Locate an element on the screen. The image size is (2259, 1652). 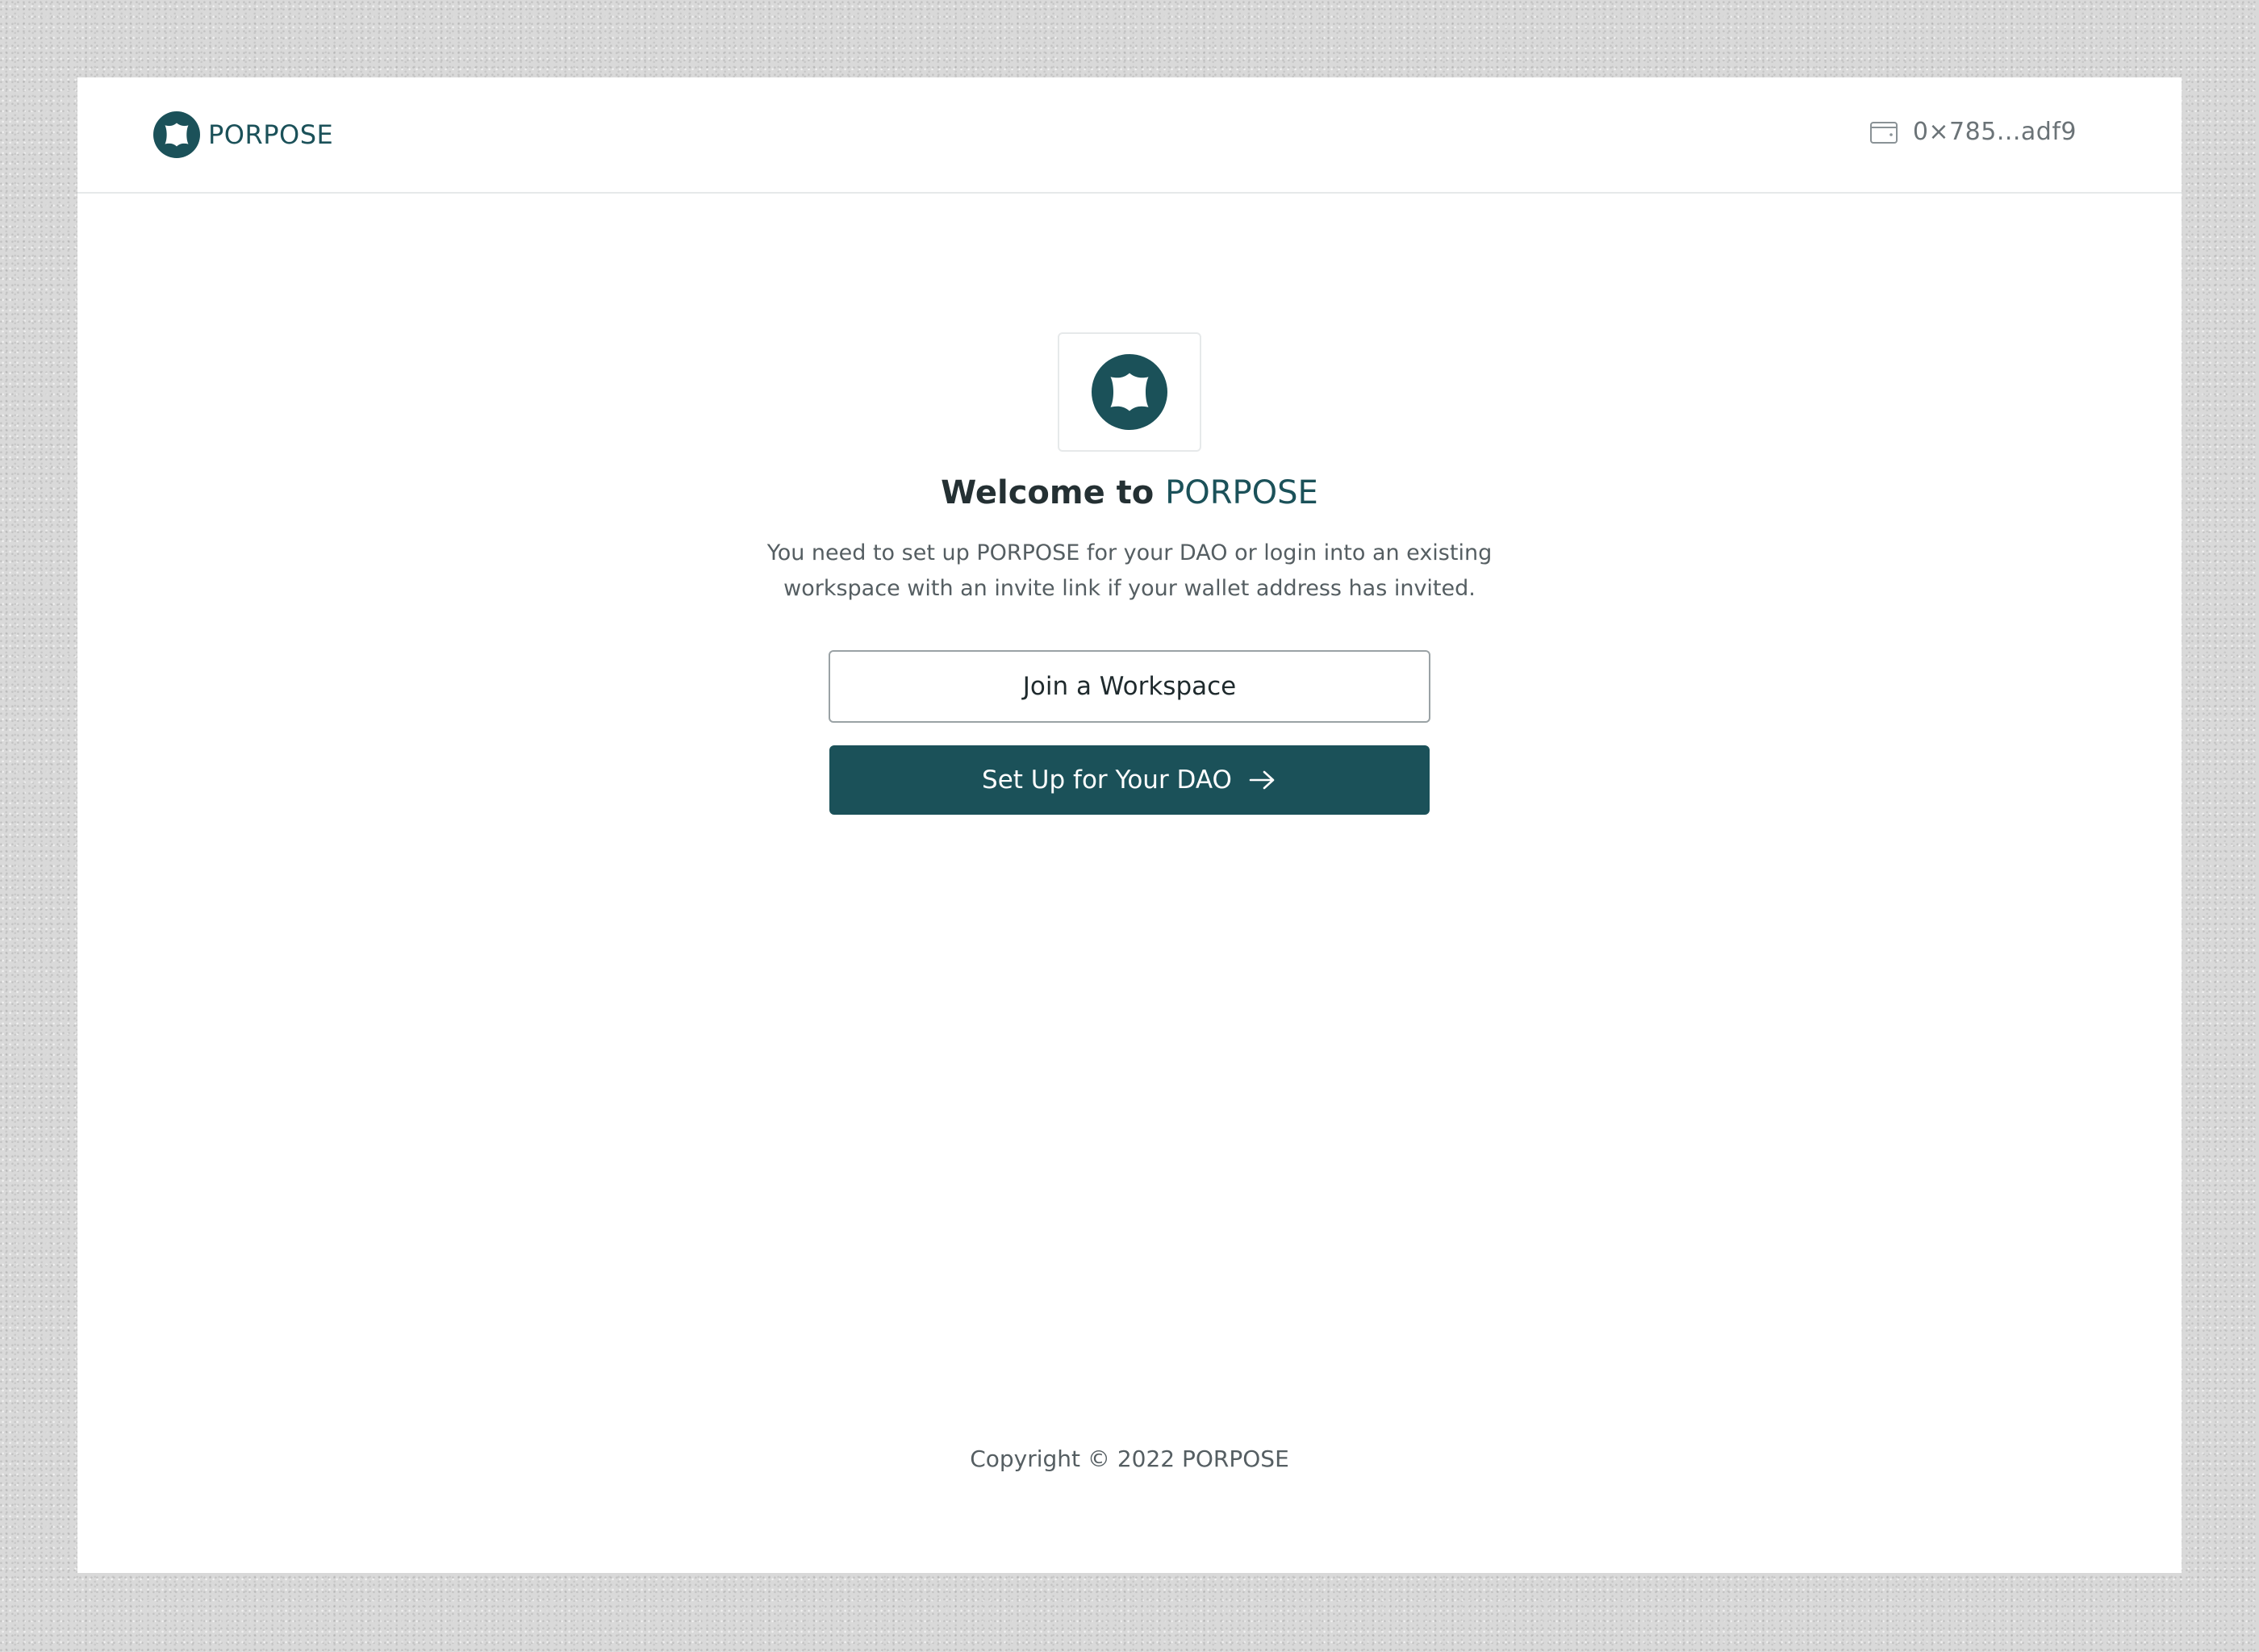
wallet-button: 0×785...adf9 is located at coordinates (1973, 132).